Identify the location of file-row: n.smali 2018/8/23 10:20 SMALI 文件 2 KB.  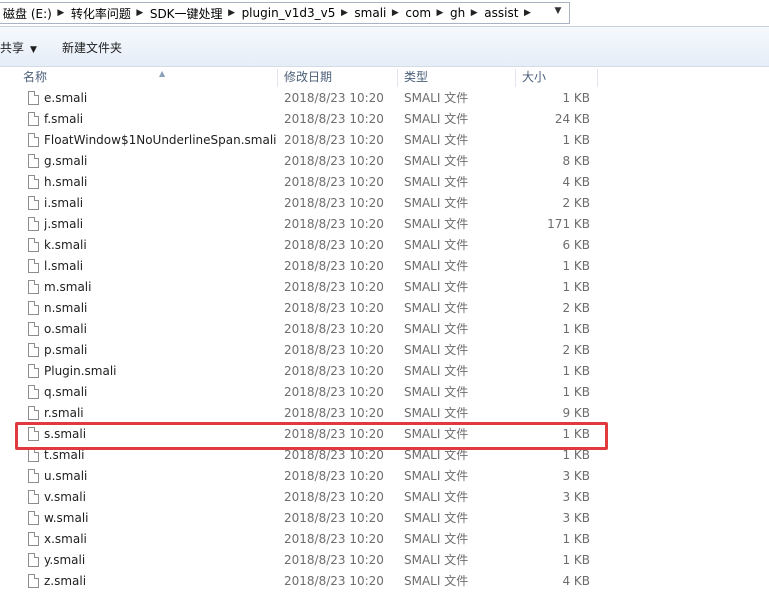
(384, 308).